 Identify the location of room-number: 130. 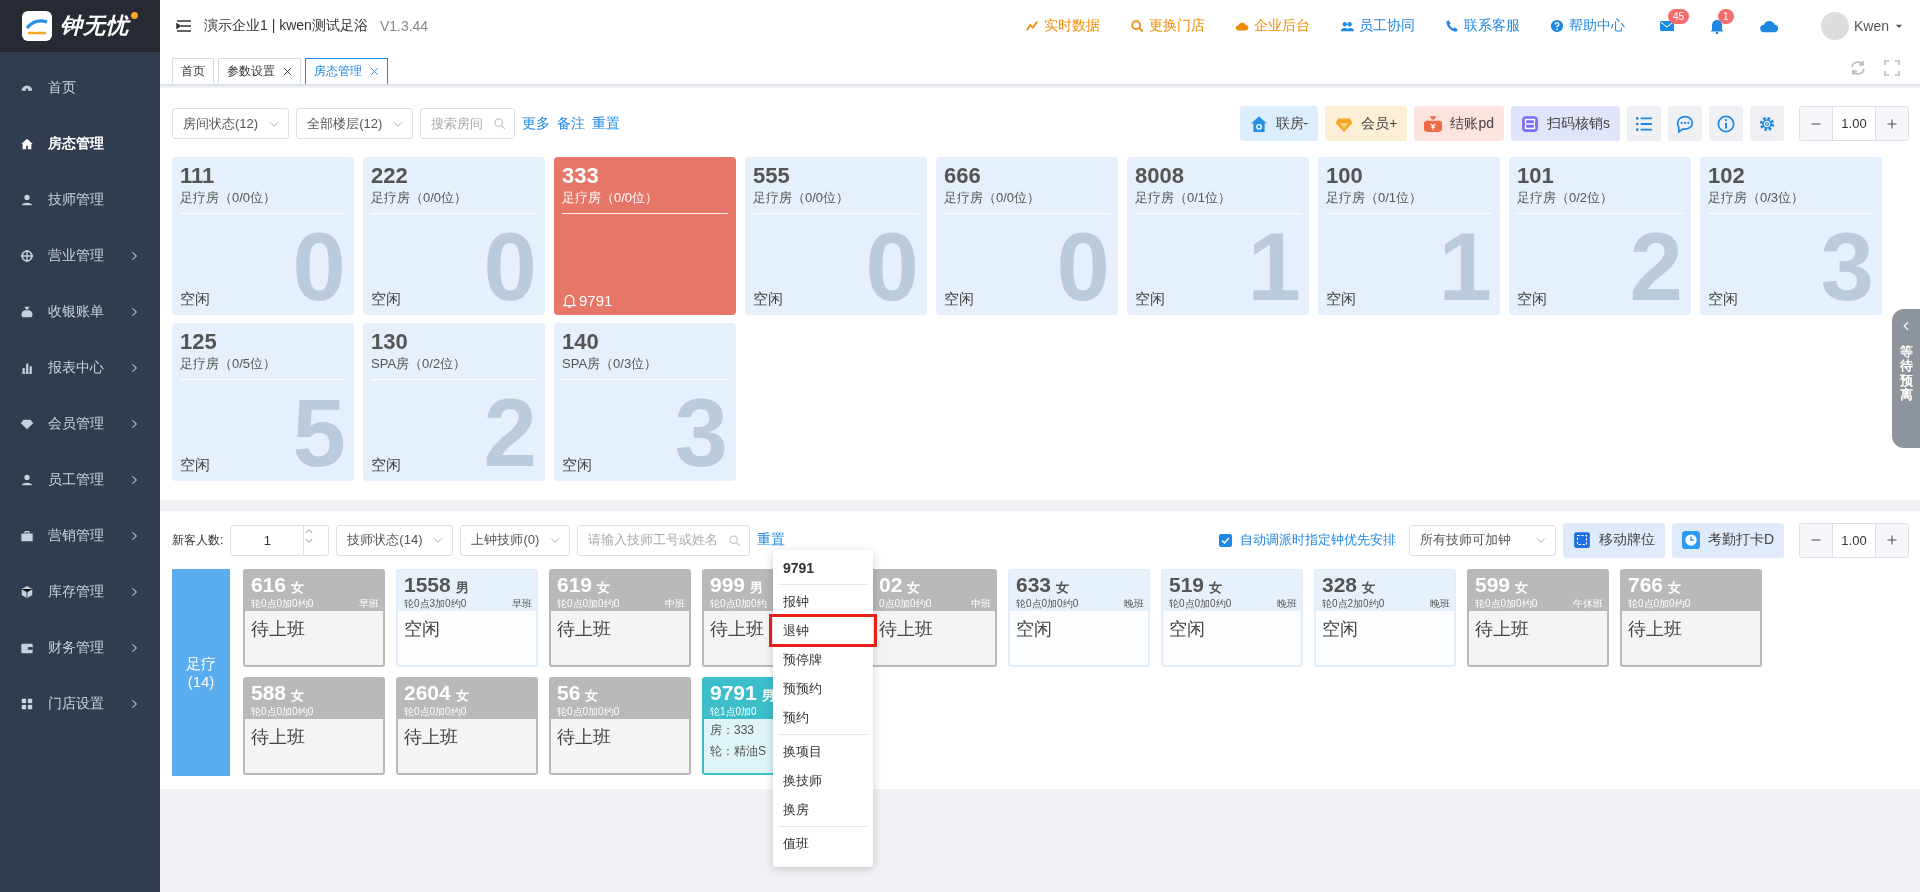
(389, 342).